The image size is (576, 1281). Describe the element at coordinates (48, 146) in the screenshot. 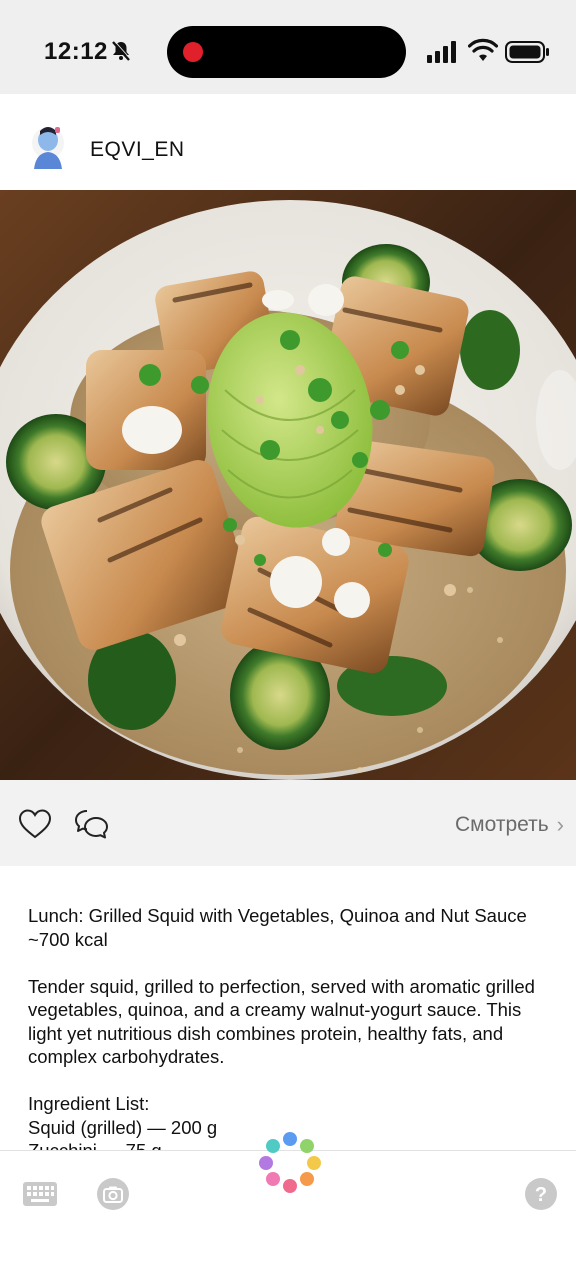

I see `avatar` at that location.